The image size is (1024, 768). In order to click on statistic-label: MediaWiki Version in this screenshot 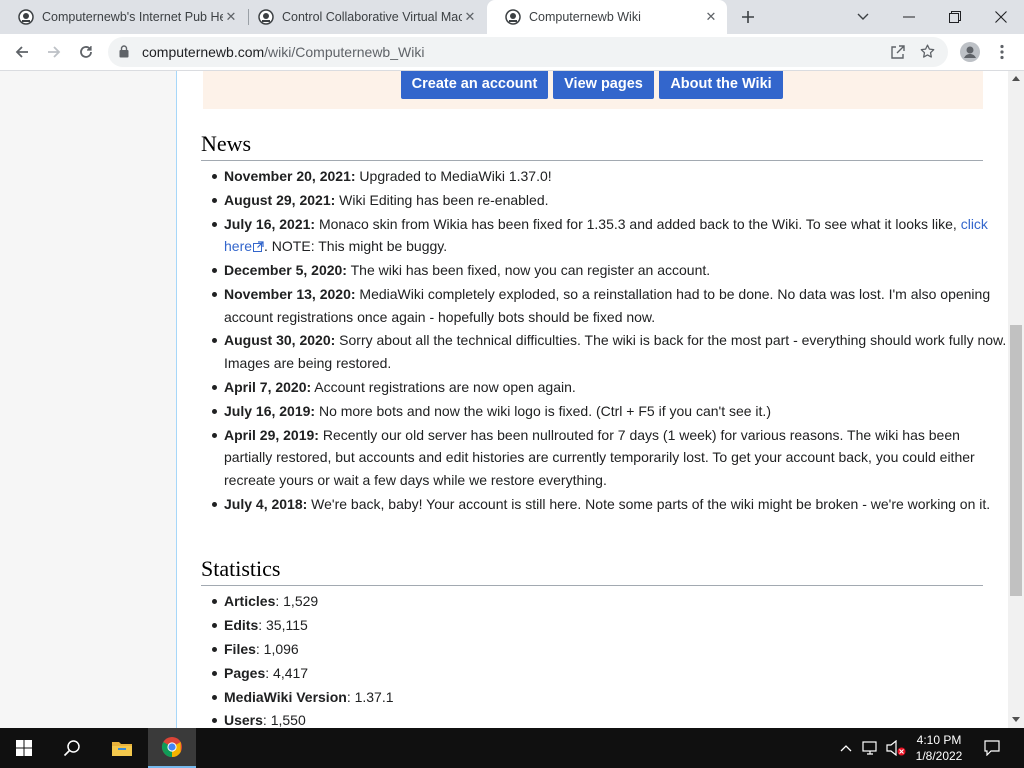, I will do `click(285, 696)`.